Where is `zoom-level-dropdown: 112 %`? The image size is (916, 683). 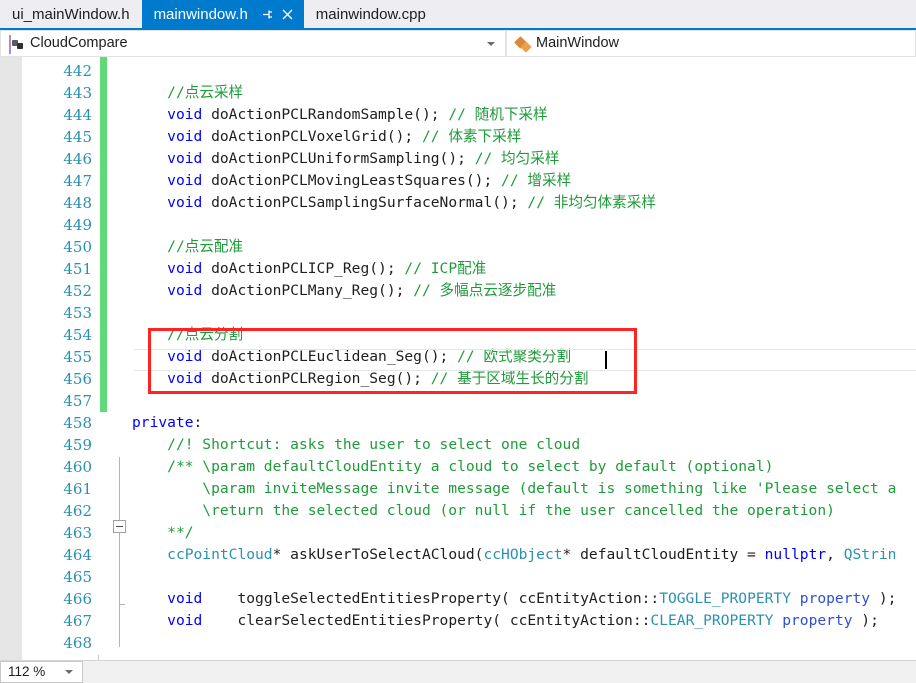
zoom-level-dropdown: 112 % is located at coordinates (41, 672).